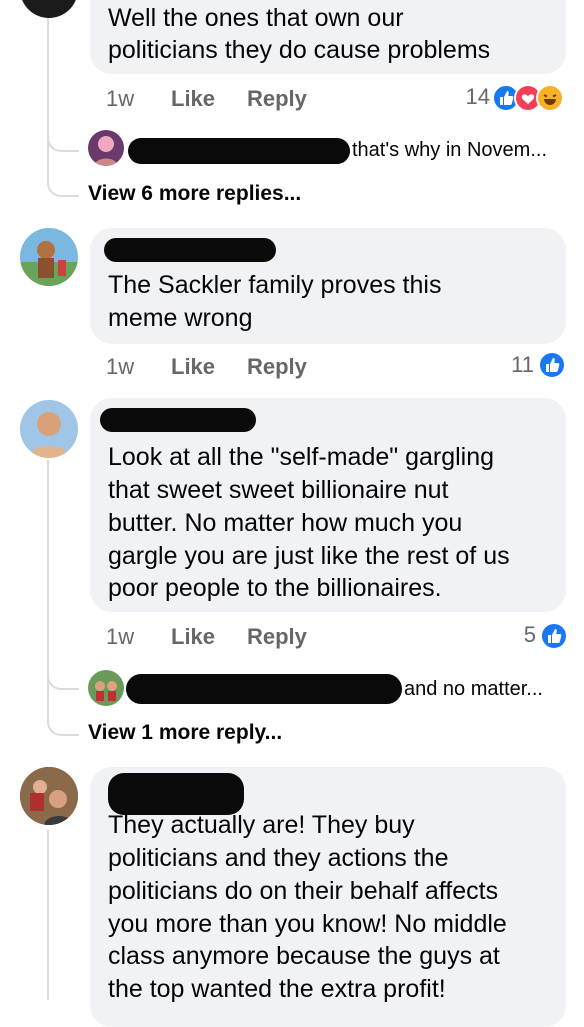 The height and width of the screenshot is (1027, 584). Describe the element at coordinates (180, 318) in the screenshot. I see `comment-text-line: meme wrong` at that location.